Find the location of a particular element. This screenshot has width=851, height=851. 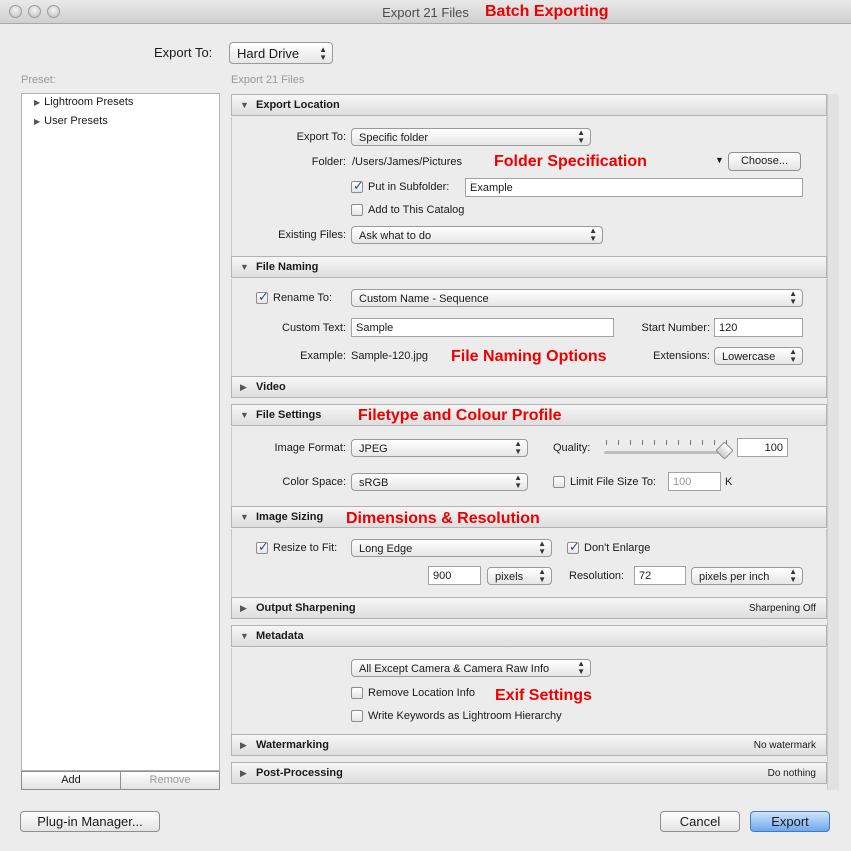

add-catalog-checkbox is located at coordinates (357, 210).